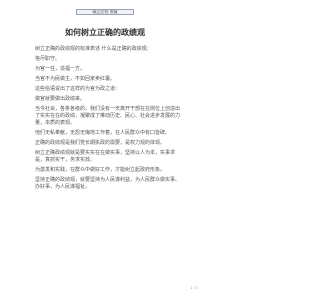 The width and height of the screenshot is (320, 297). What do you see at coordinates (100, 170) in the screenshot?
I see `paragraph: 为激发和实践，在群众中做好工作，才能树立起政府形象。` at bounding box center [100, 170].